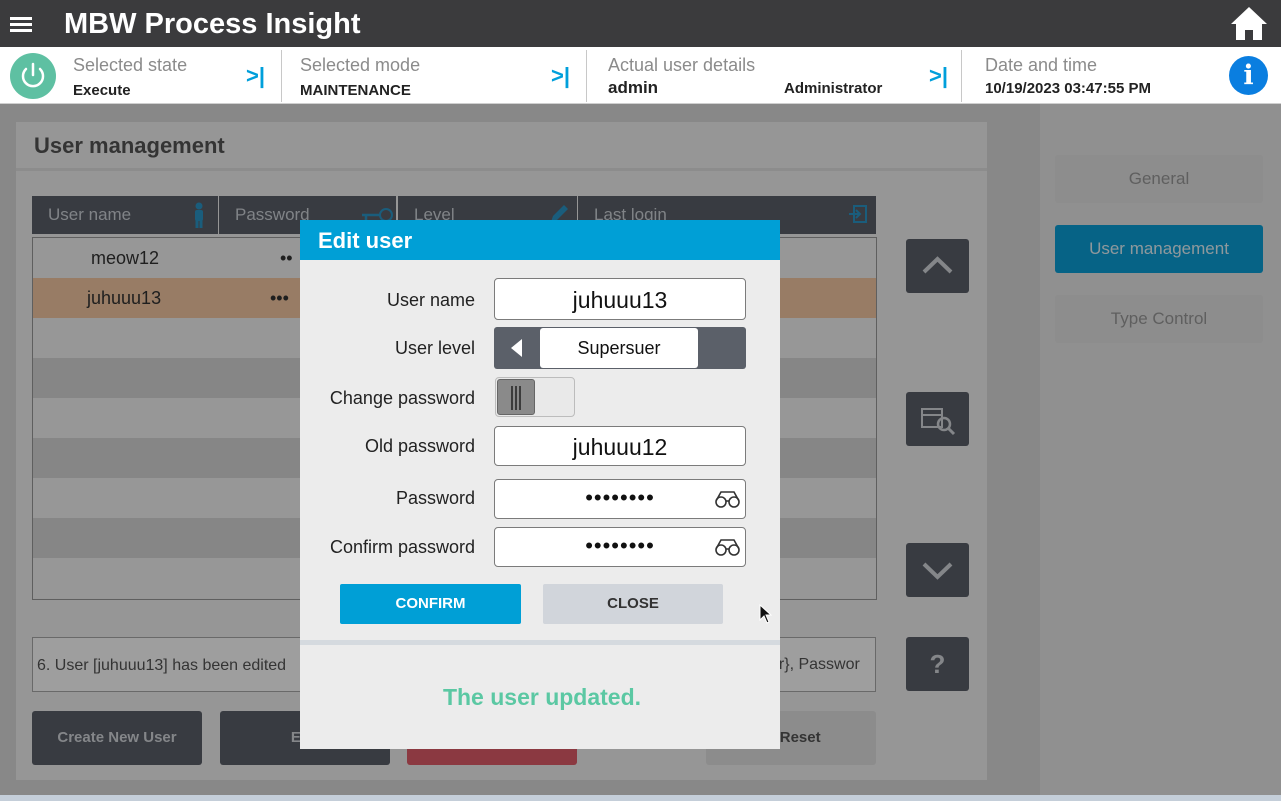 The width and height of the screenshot is (1281, 801). What do you see at coordinates (33, 76) in the screenshot?
I see `power-icon` at bounding box center [33, 76].